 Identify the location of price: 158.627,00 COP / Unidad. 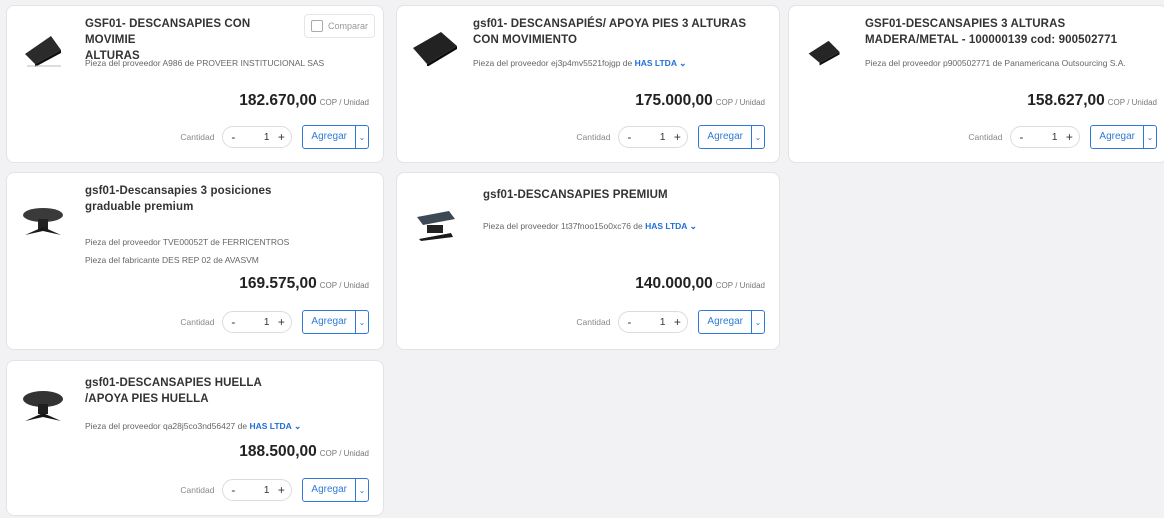
(1092, 100).